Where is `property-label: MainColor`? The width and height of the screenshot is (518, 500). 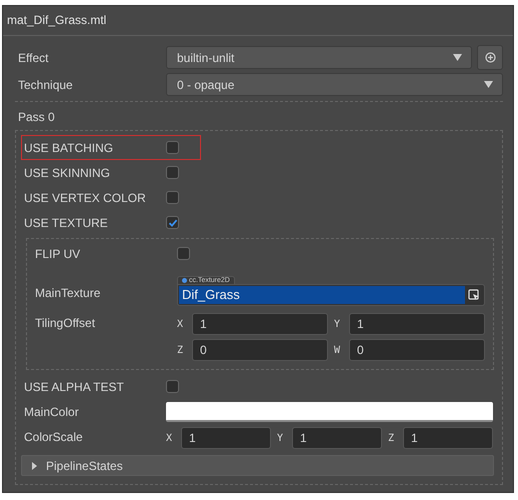 property-label: MainColor is located at coordinates (52, 411).